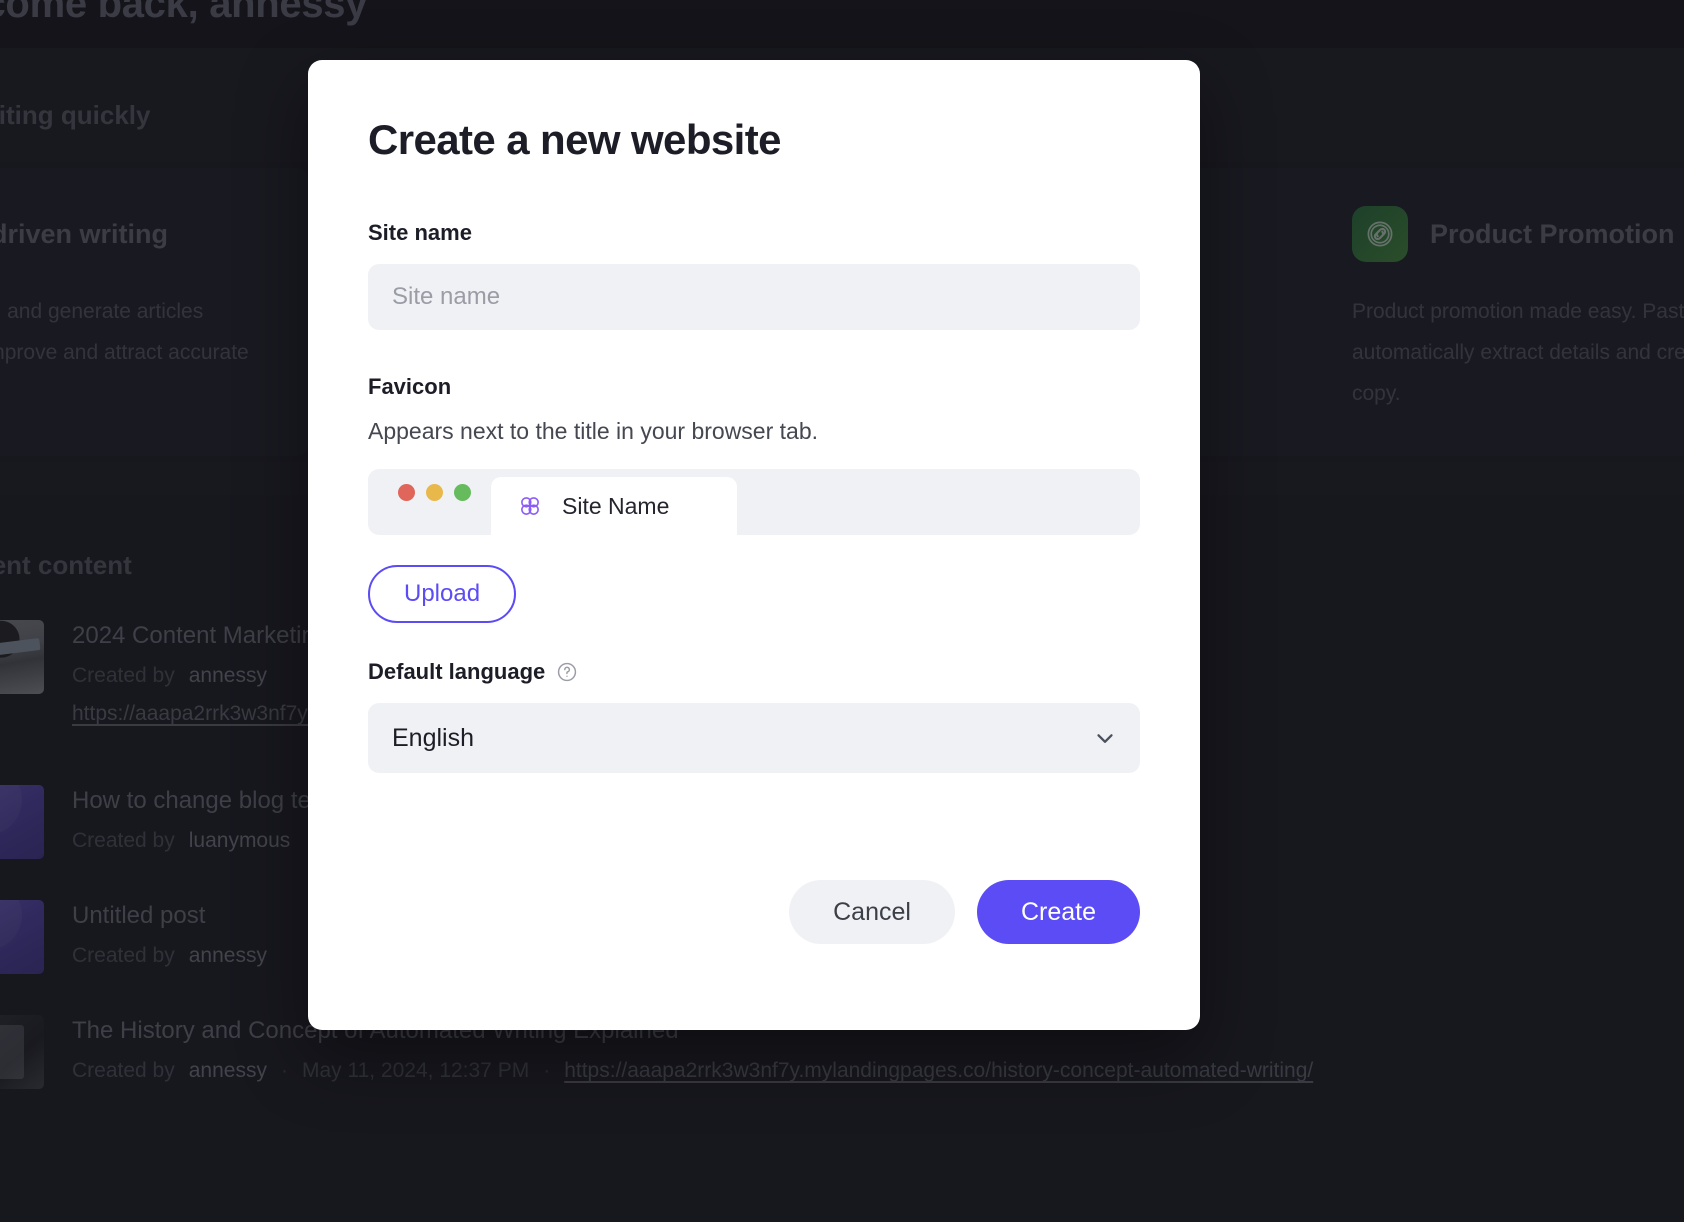  What do you see at coordinates (433, 737) in the screenshot?
I see `default-language-selected-value: English` at bounding box center [433, 737].